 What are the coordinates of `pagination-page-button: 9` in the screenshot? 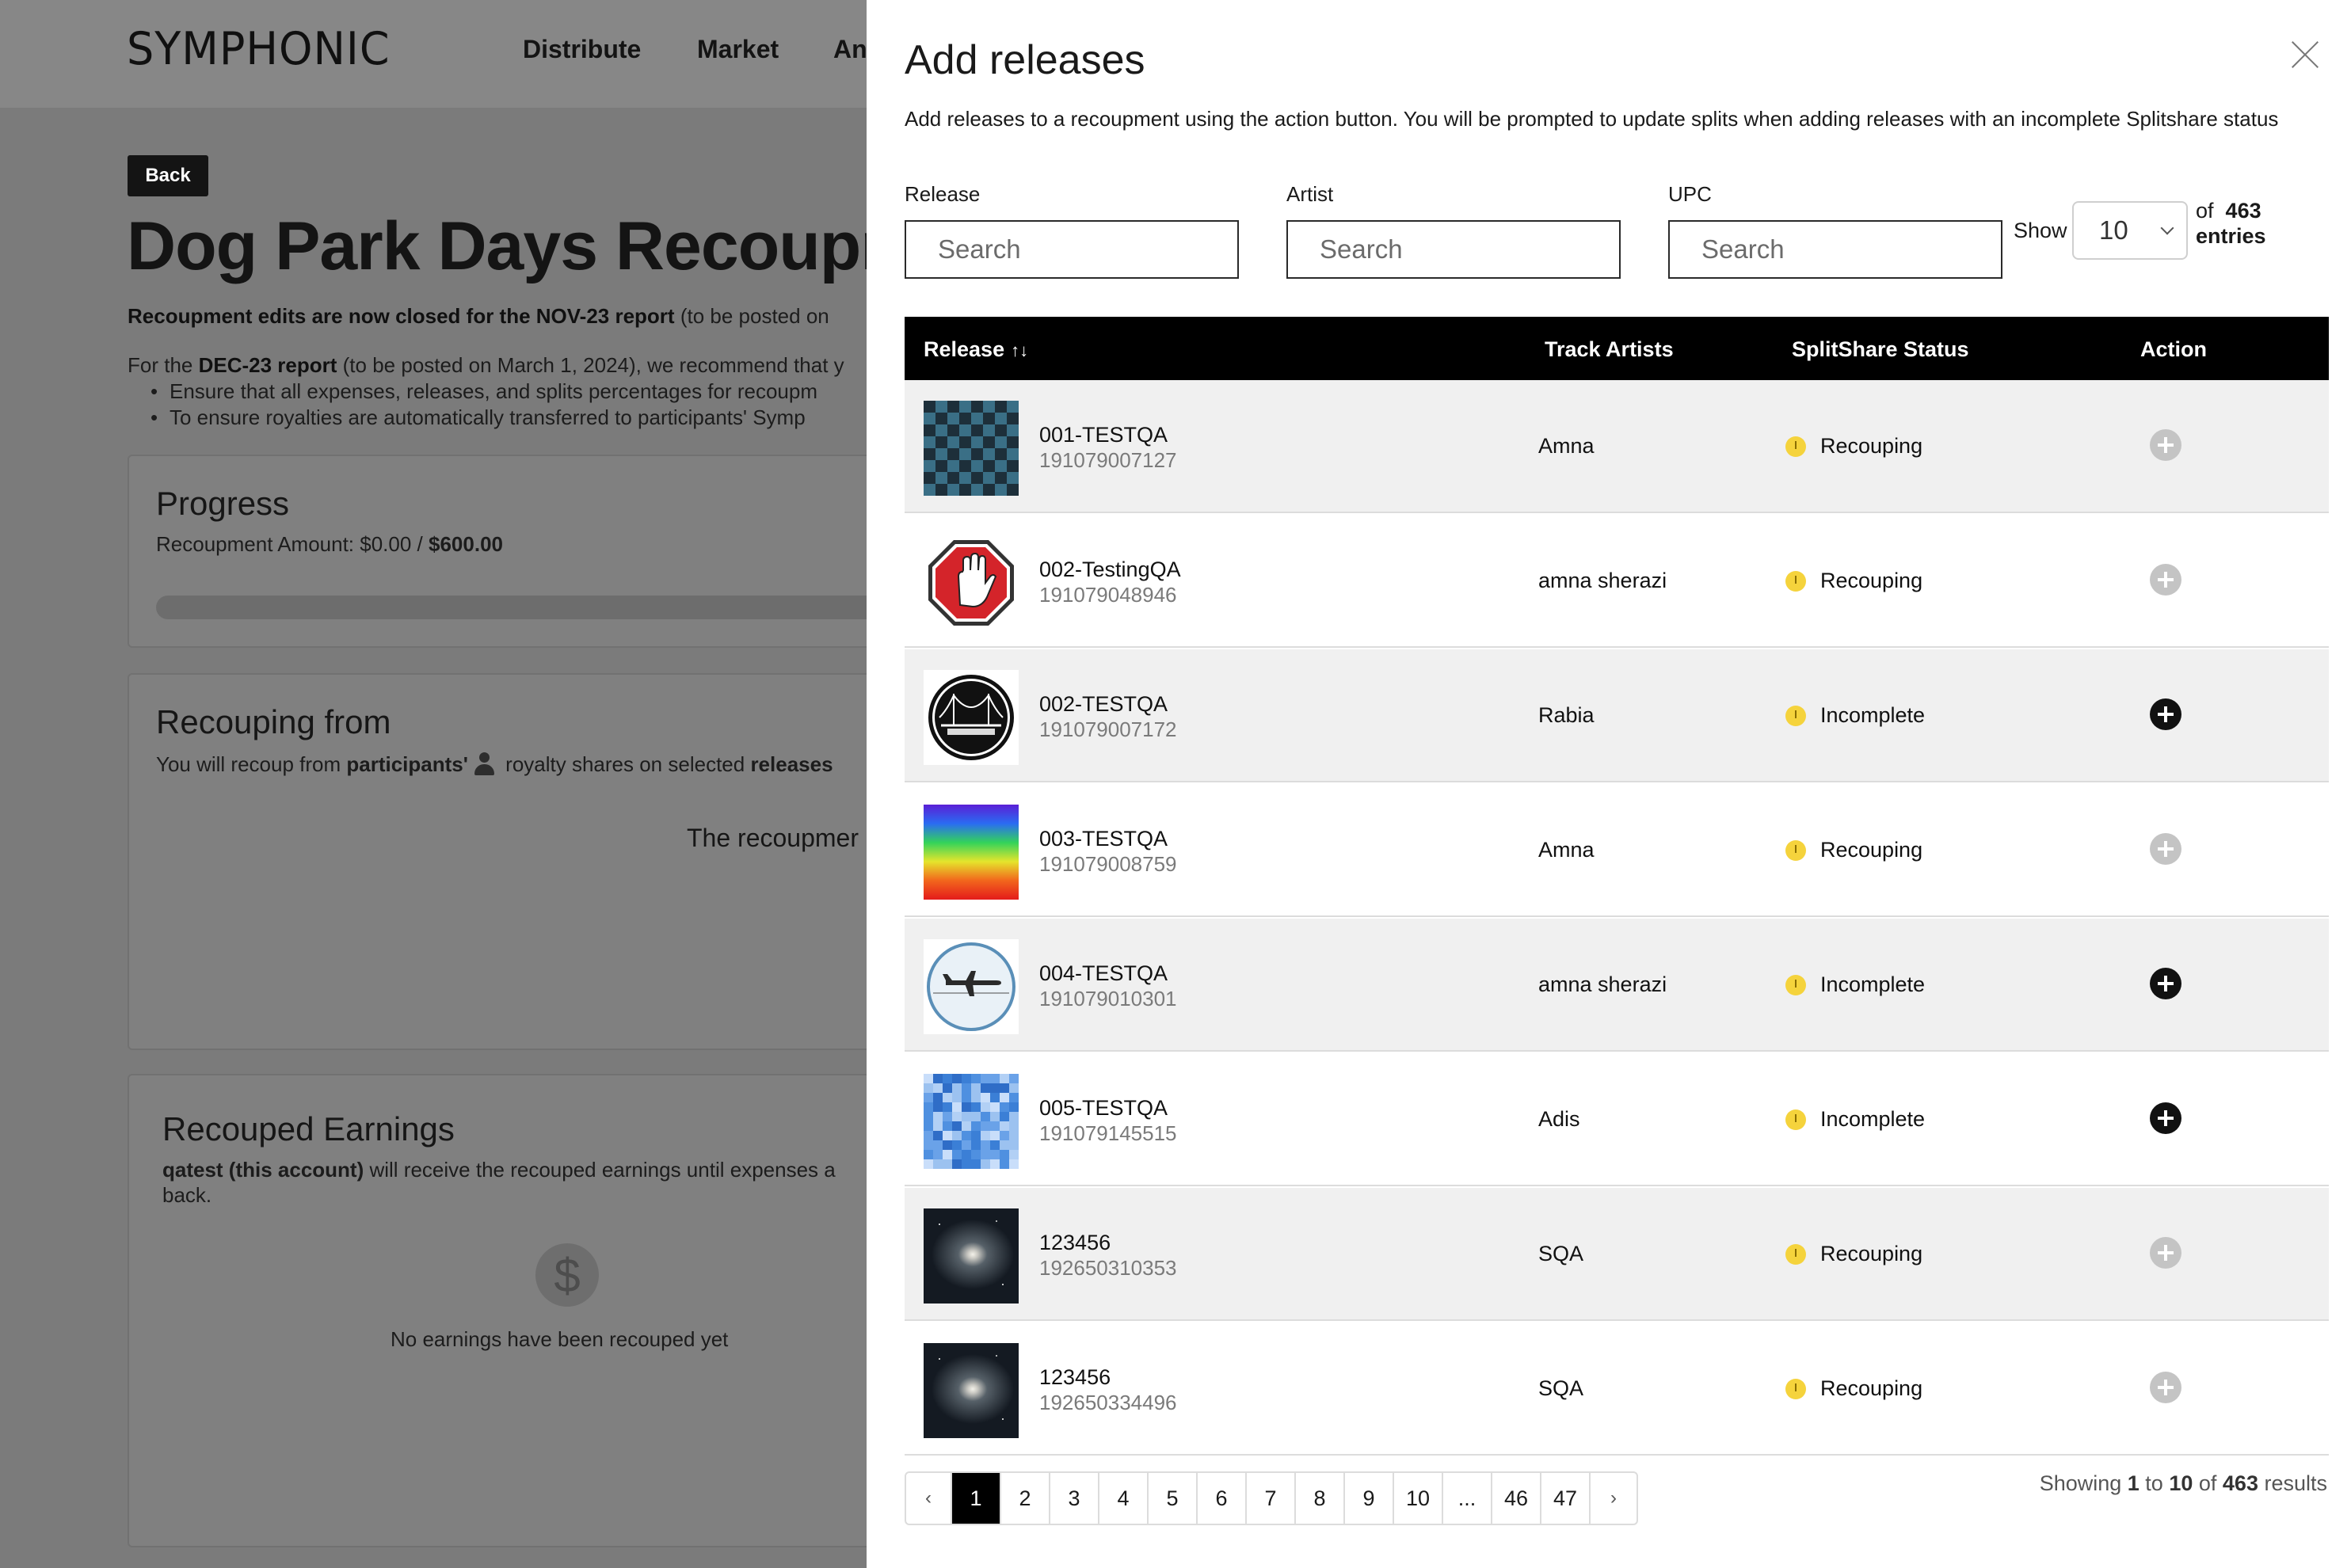 It's located at (1369, 1498).